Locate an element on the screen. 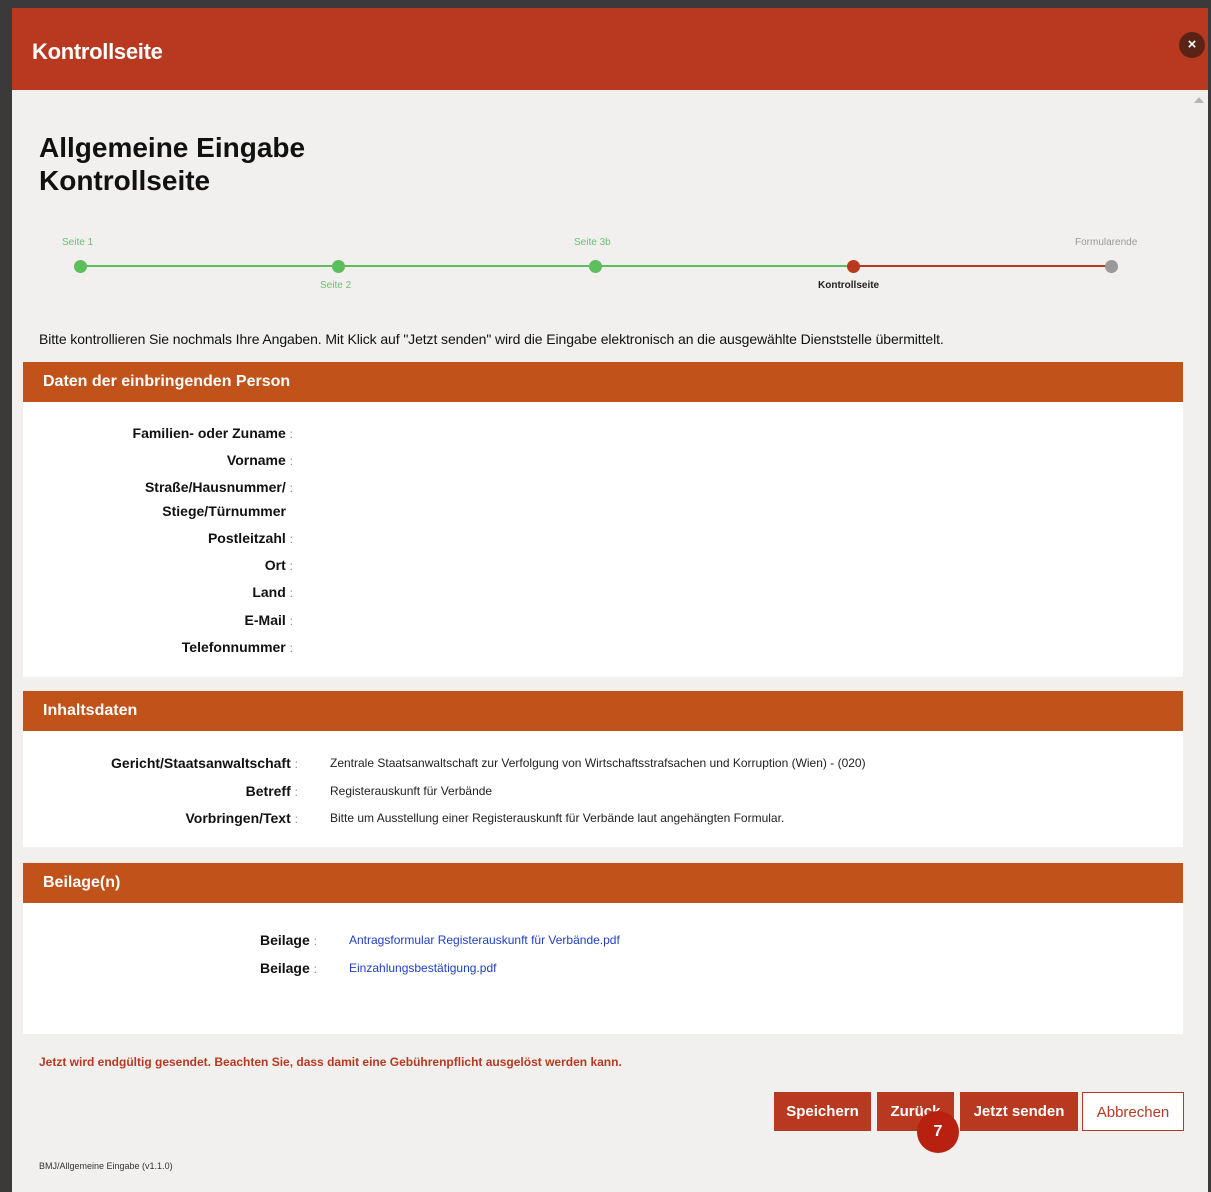 This screenshot has height=1192, width=1211. field-label-court: Gericht/Staatsanwaltschaft : is located at coordinates (204, 763).